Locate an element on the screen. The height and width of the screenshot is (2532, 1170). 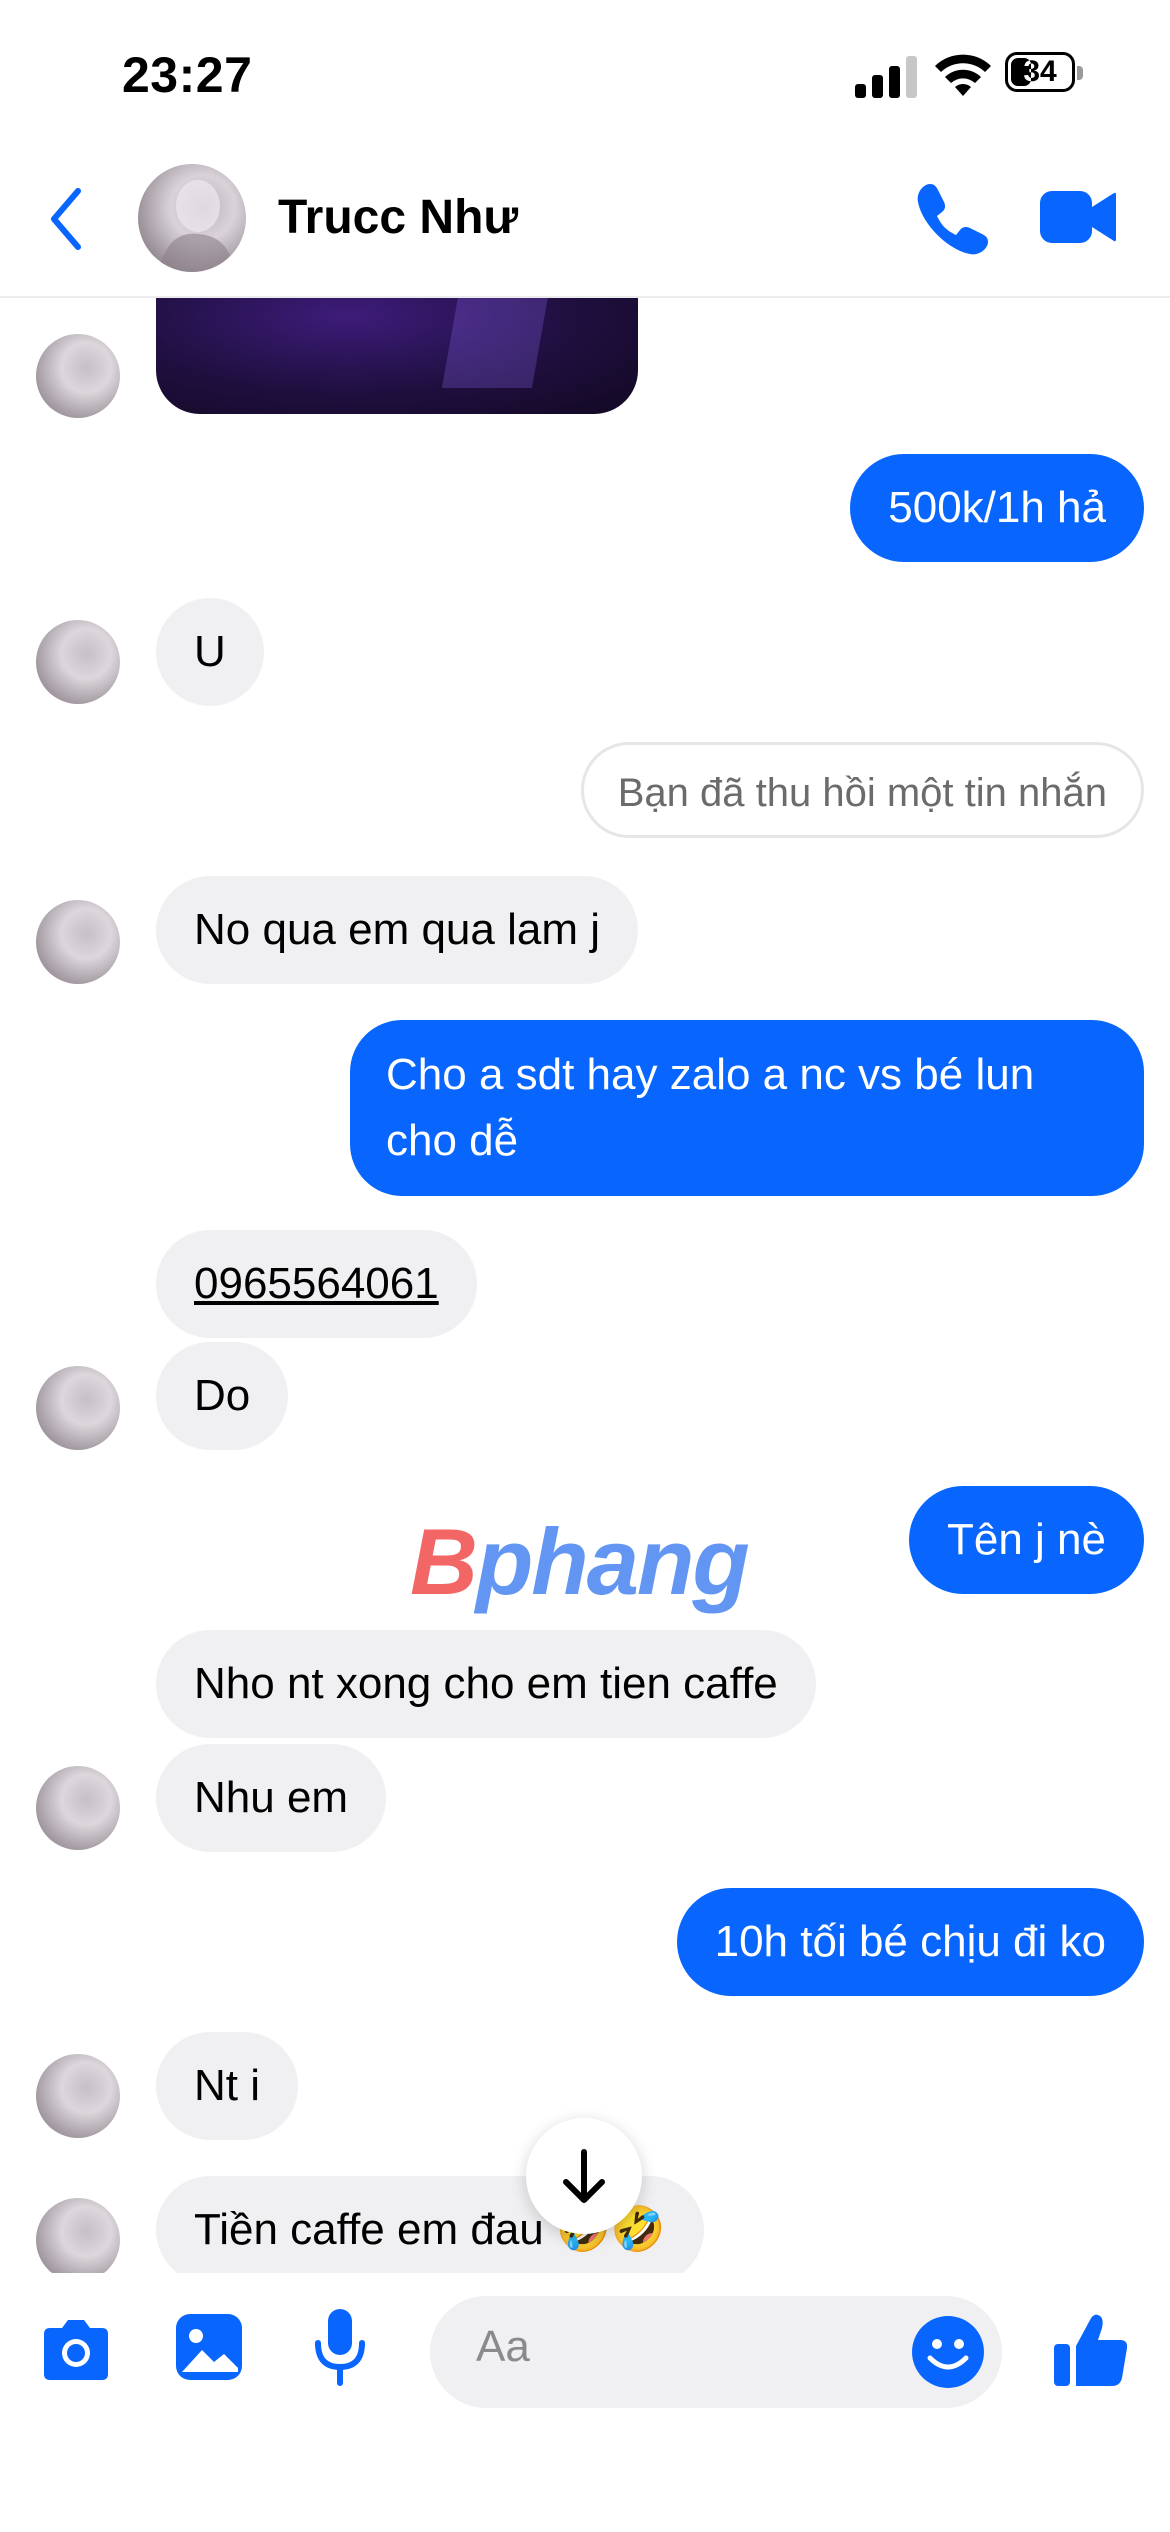
message-input-placeholder: Aa is located at coordinates (503, 2346).